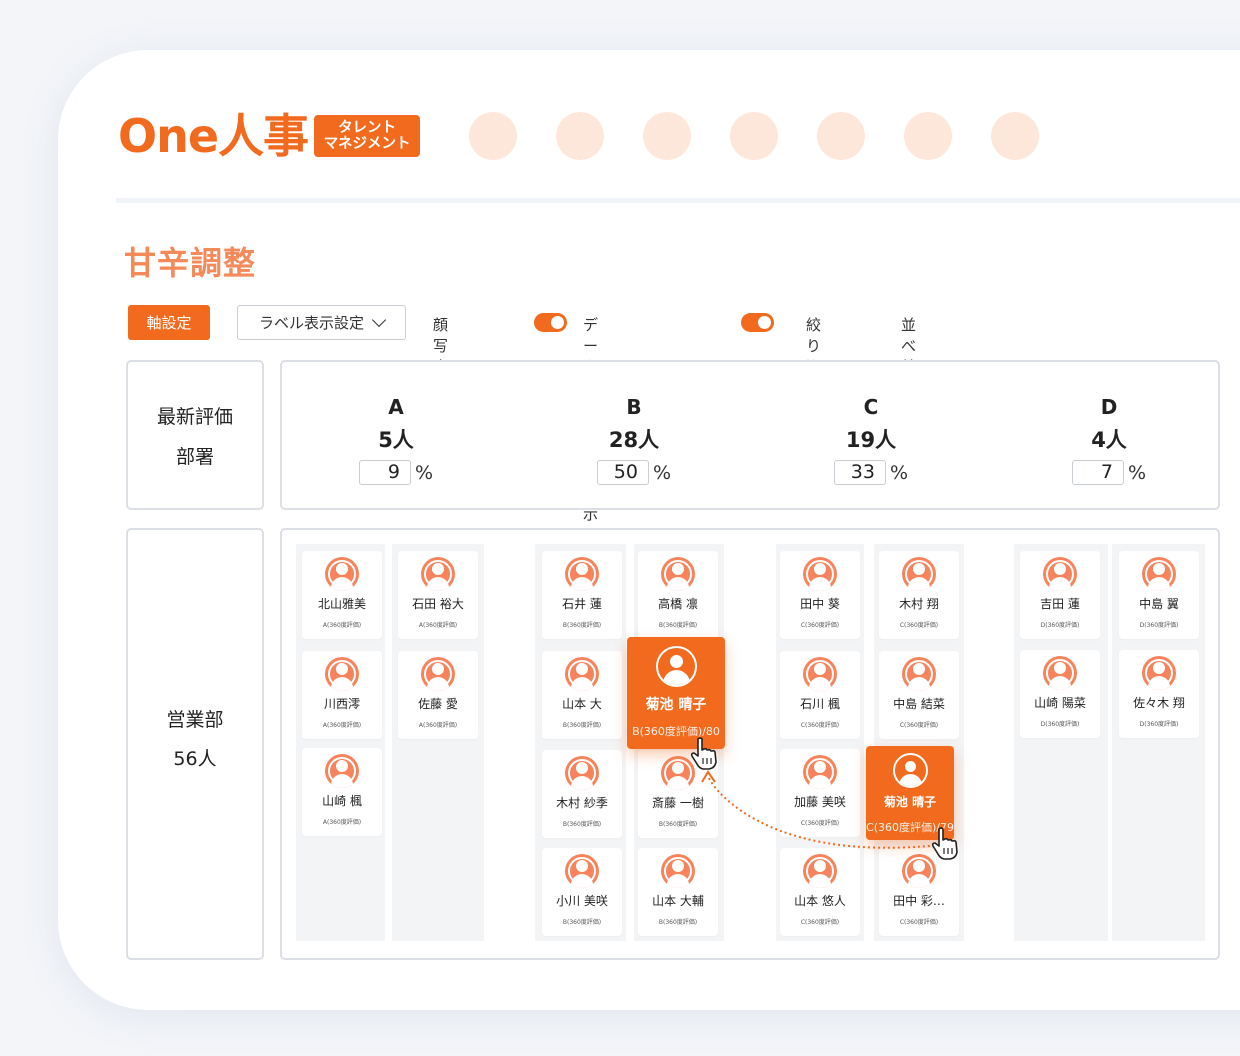 The image size is (1240, 1056). I want to click on employee-card: 吉田 蓮 D(360度評価), so click(1060, 595).